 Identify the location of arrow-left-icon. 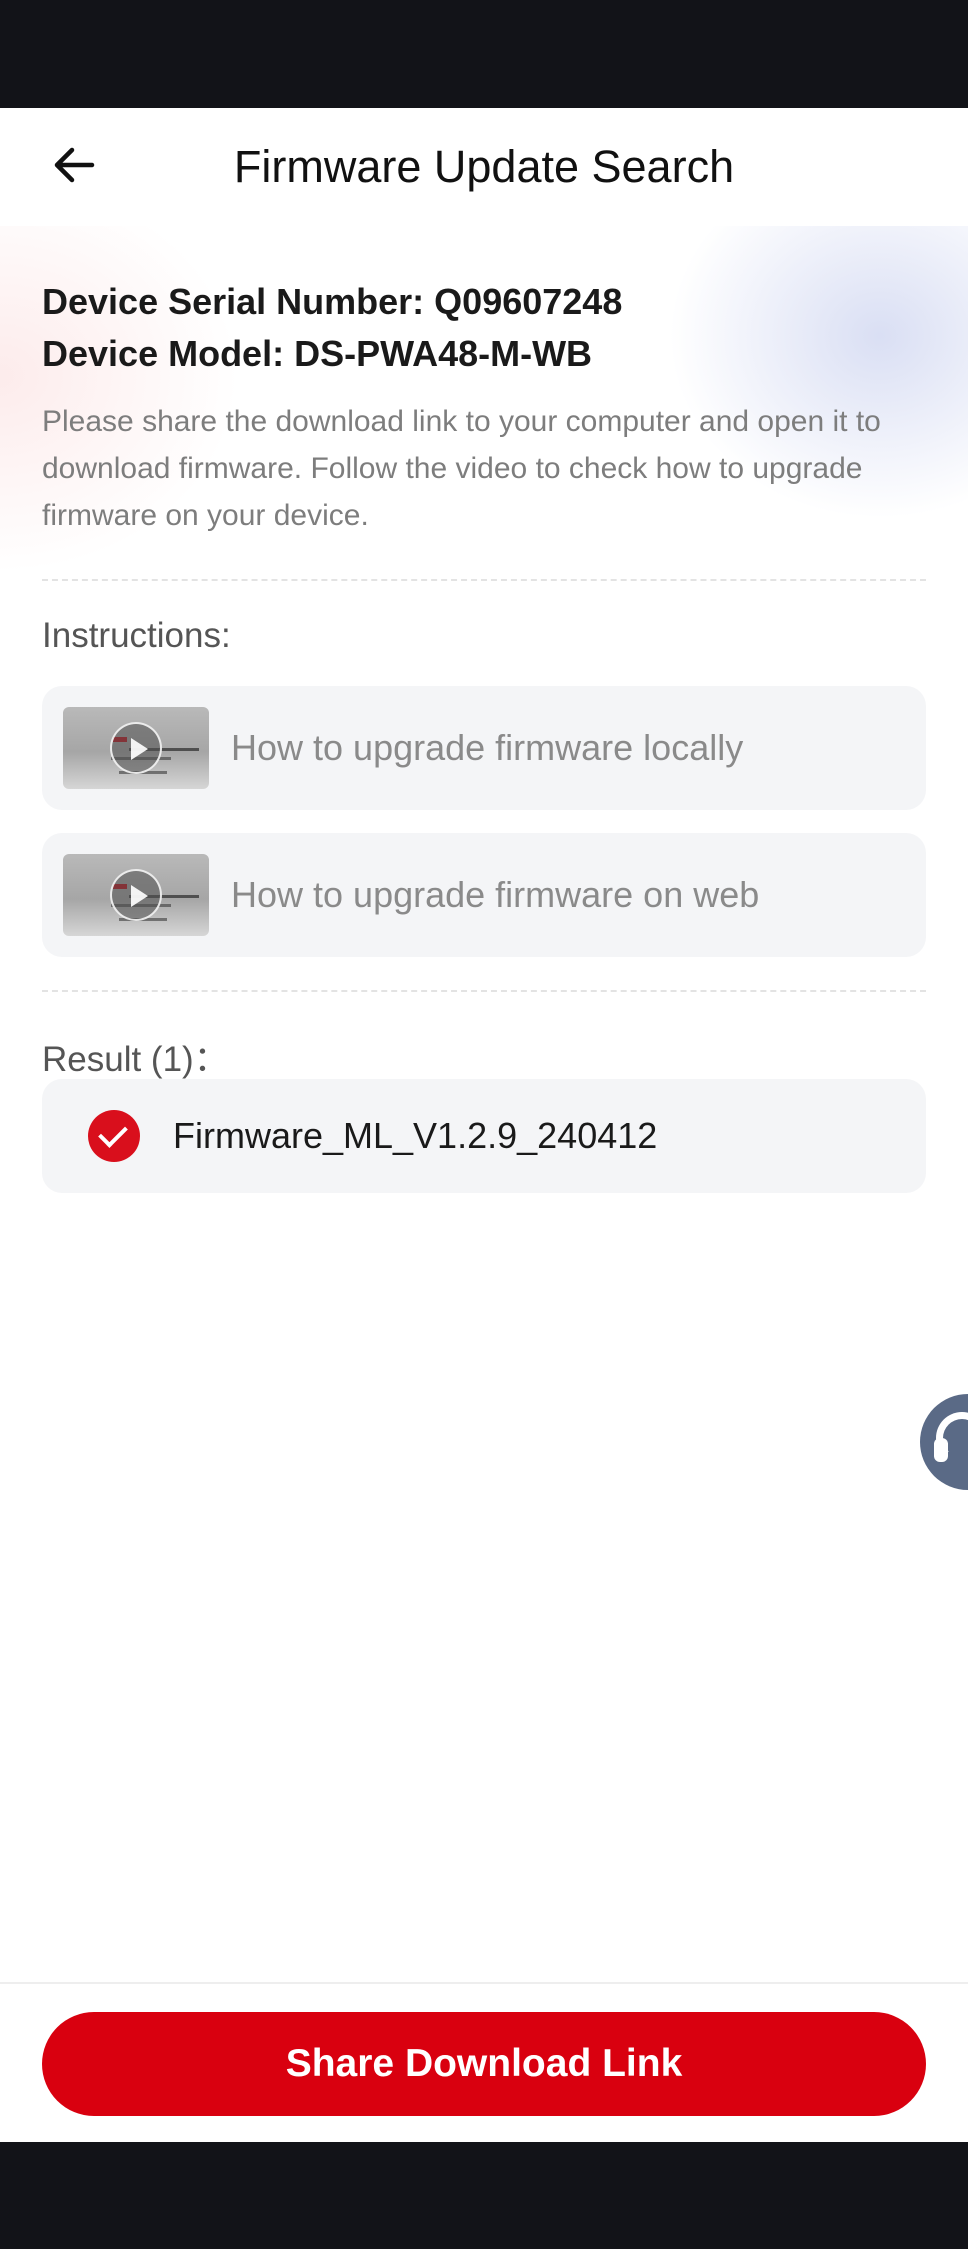
(74, 167).